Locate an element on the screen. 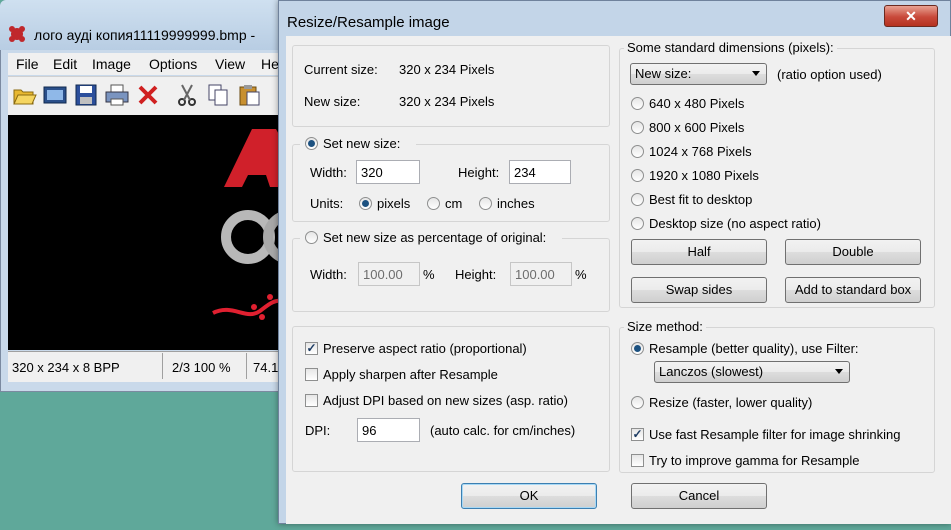  std-option-radio-1920 is located at coordinates (637, 175).